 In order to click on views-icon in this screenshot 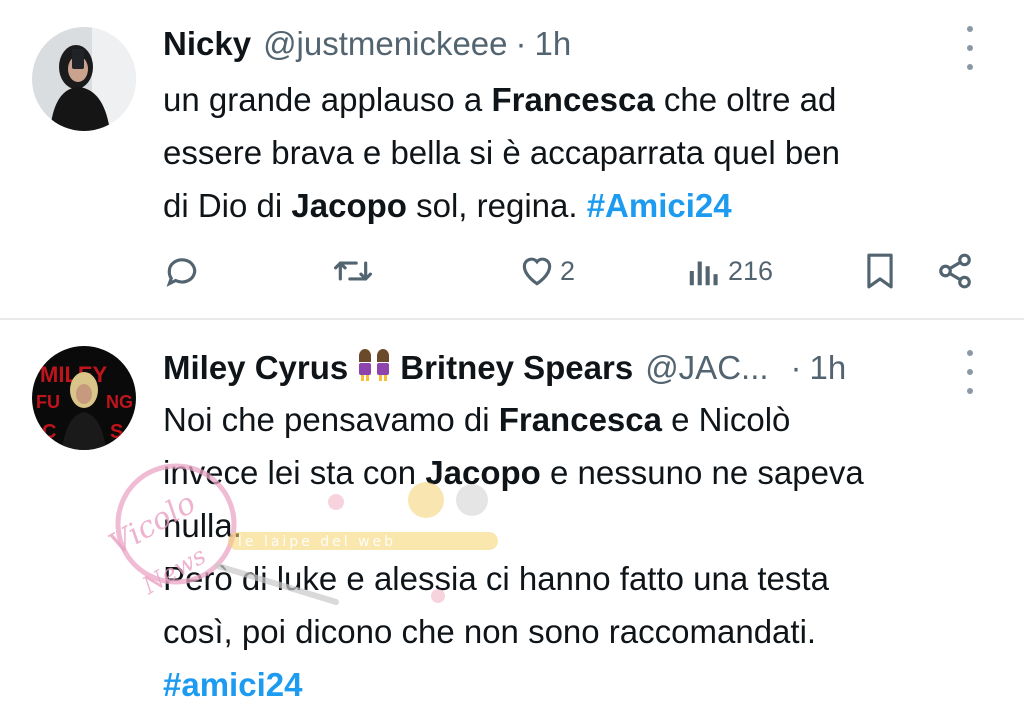, I will do `click(703, 273)`.